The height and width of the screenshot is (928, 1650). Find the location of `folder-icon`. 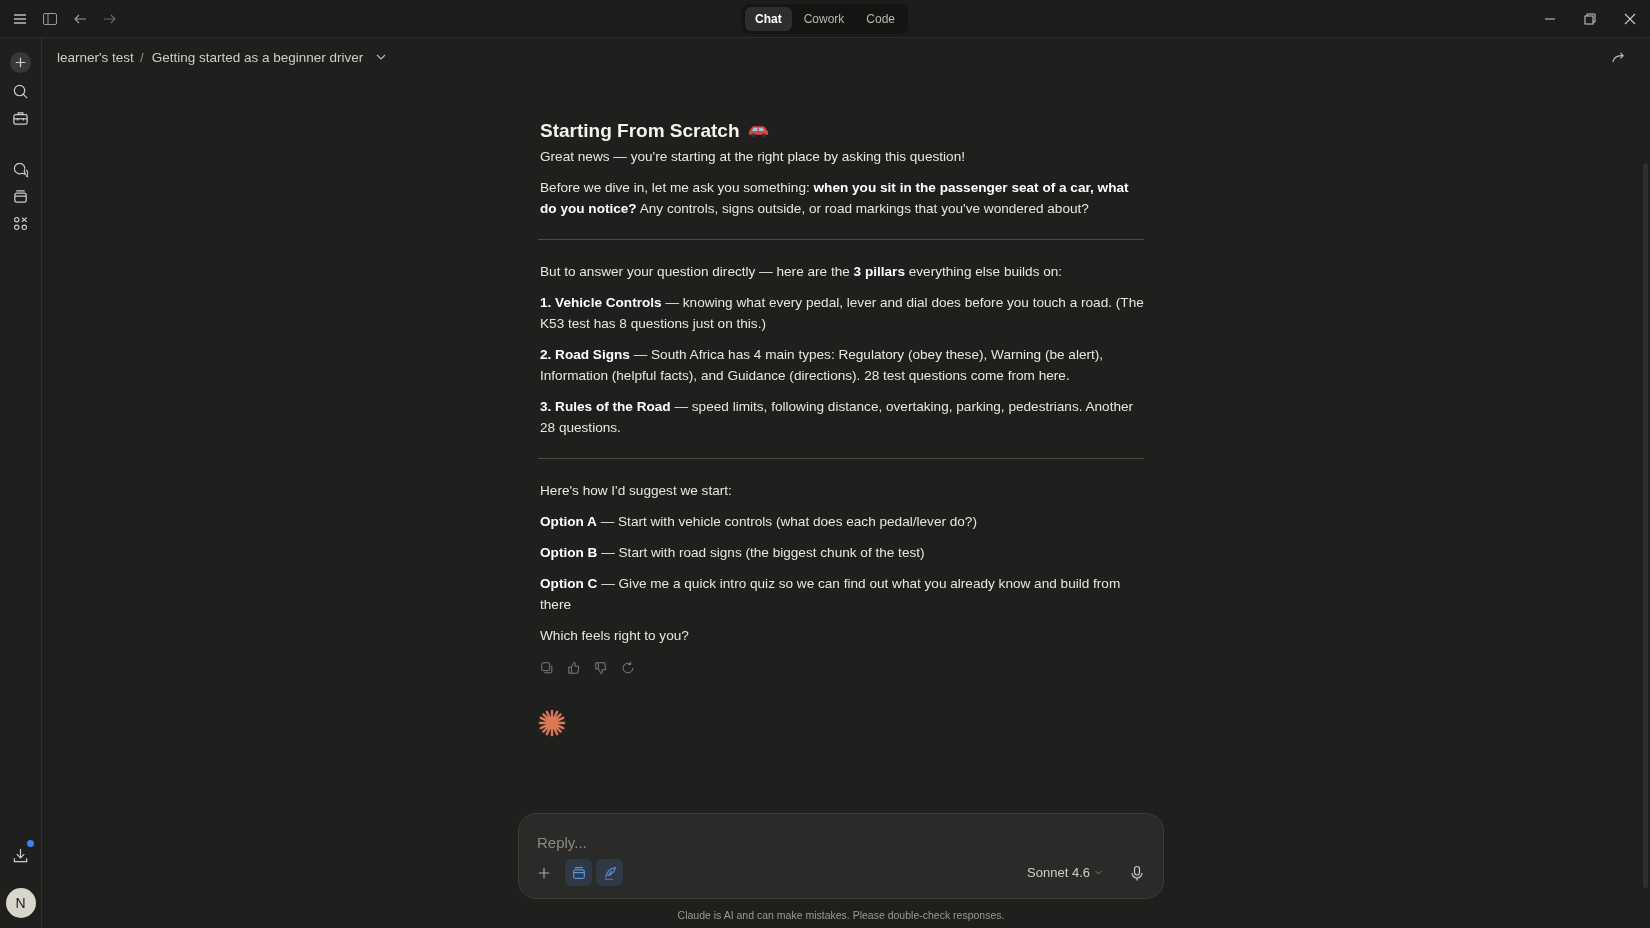

folder-icon is located at coordinates (578, 872).